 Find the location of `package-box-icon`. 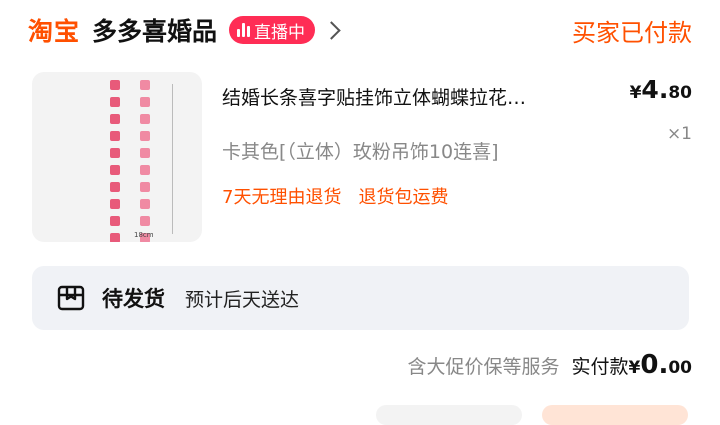

package-box-icon is located at coordinates (71, 298).